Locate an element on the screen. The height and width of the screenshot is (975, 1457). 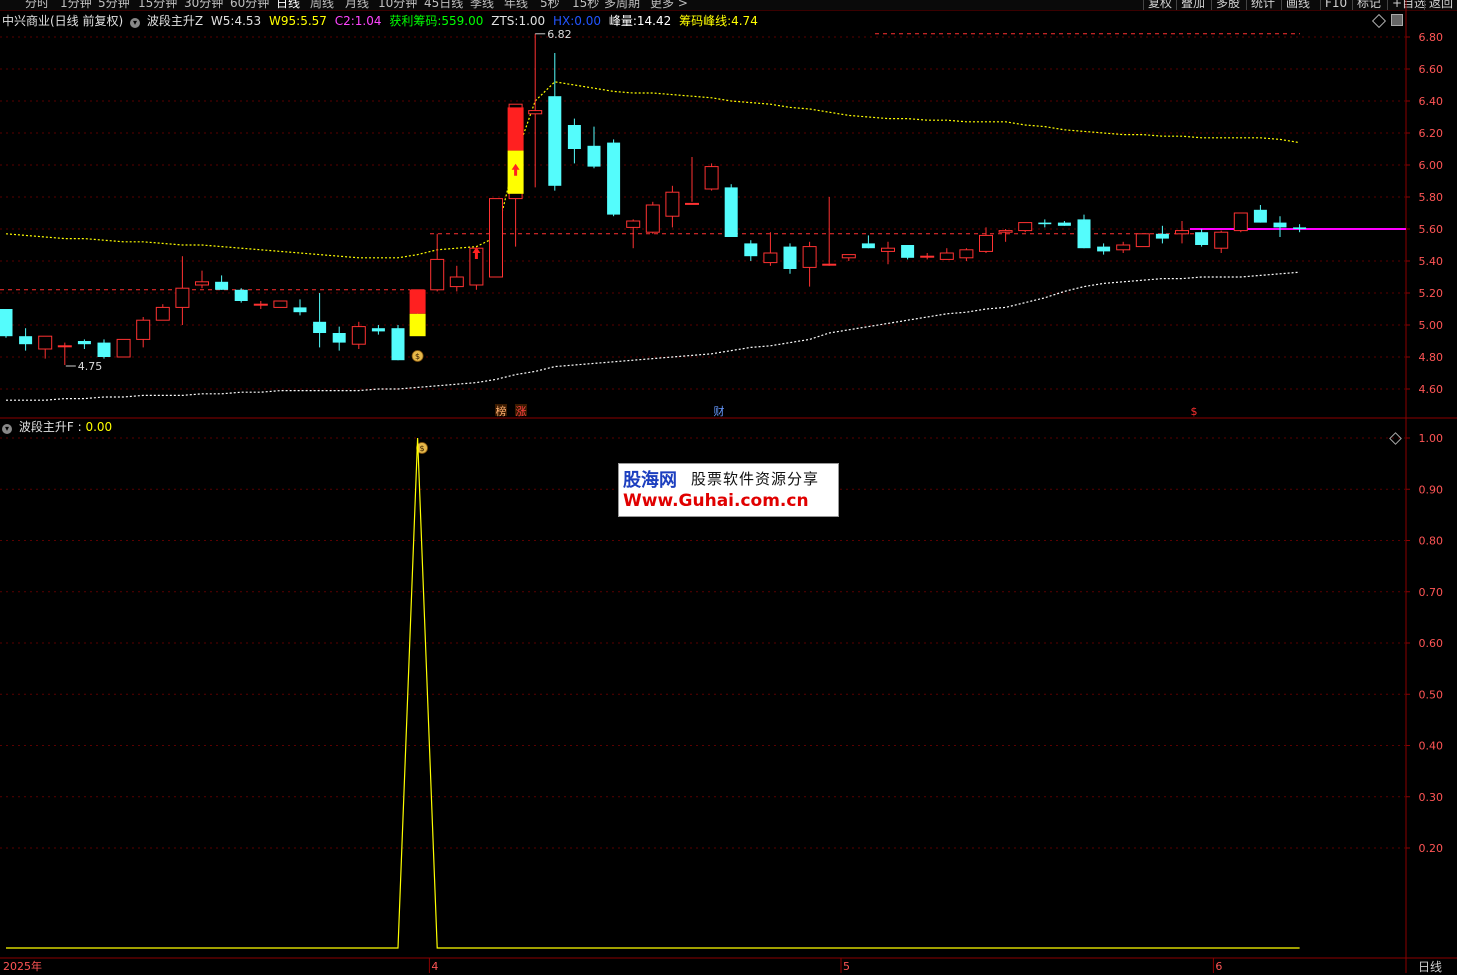
price-tick-label-1: 4.80 is located at coordinates (1431, 357).